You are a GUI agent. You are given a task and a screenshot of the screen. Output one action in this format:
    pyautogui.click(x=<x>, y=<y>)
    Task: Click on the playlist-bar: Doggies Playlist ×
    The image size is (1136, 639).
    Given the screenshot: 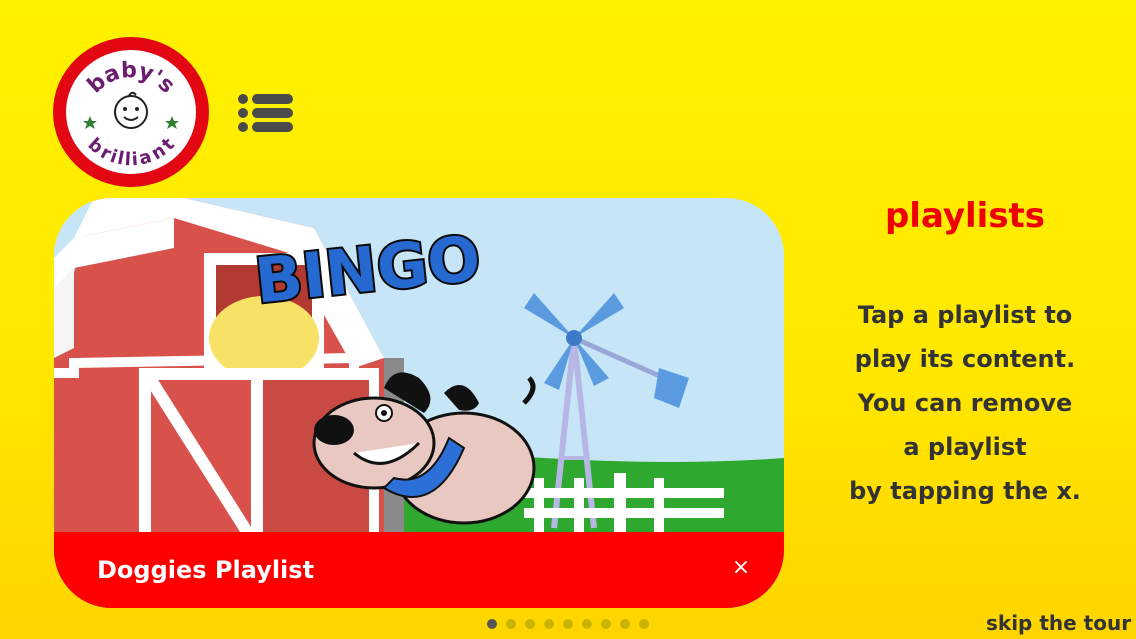 What is the action you would take?
    pyautogui.click(x=419, y=570)
    